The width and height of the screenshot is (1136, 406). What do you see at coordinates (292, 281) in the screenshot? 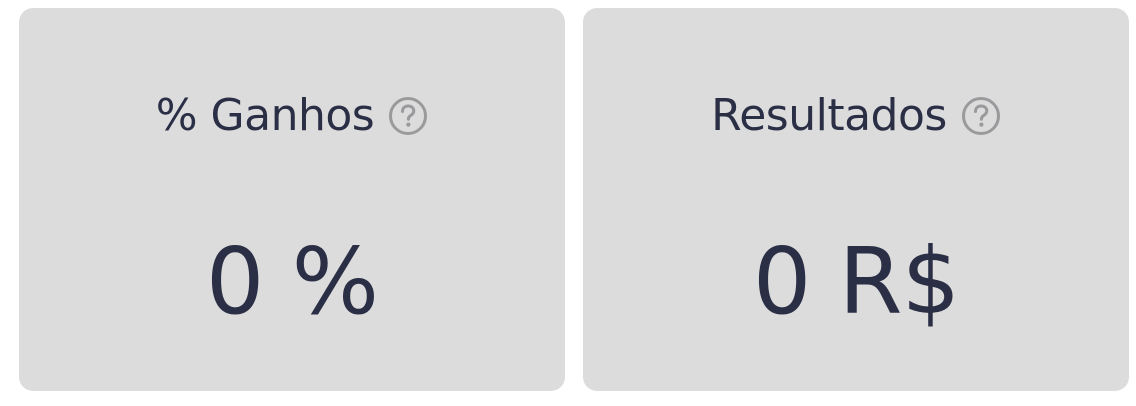
I see `win-rate-value: 0 %` at bounding box center [292, 281].